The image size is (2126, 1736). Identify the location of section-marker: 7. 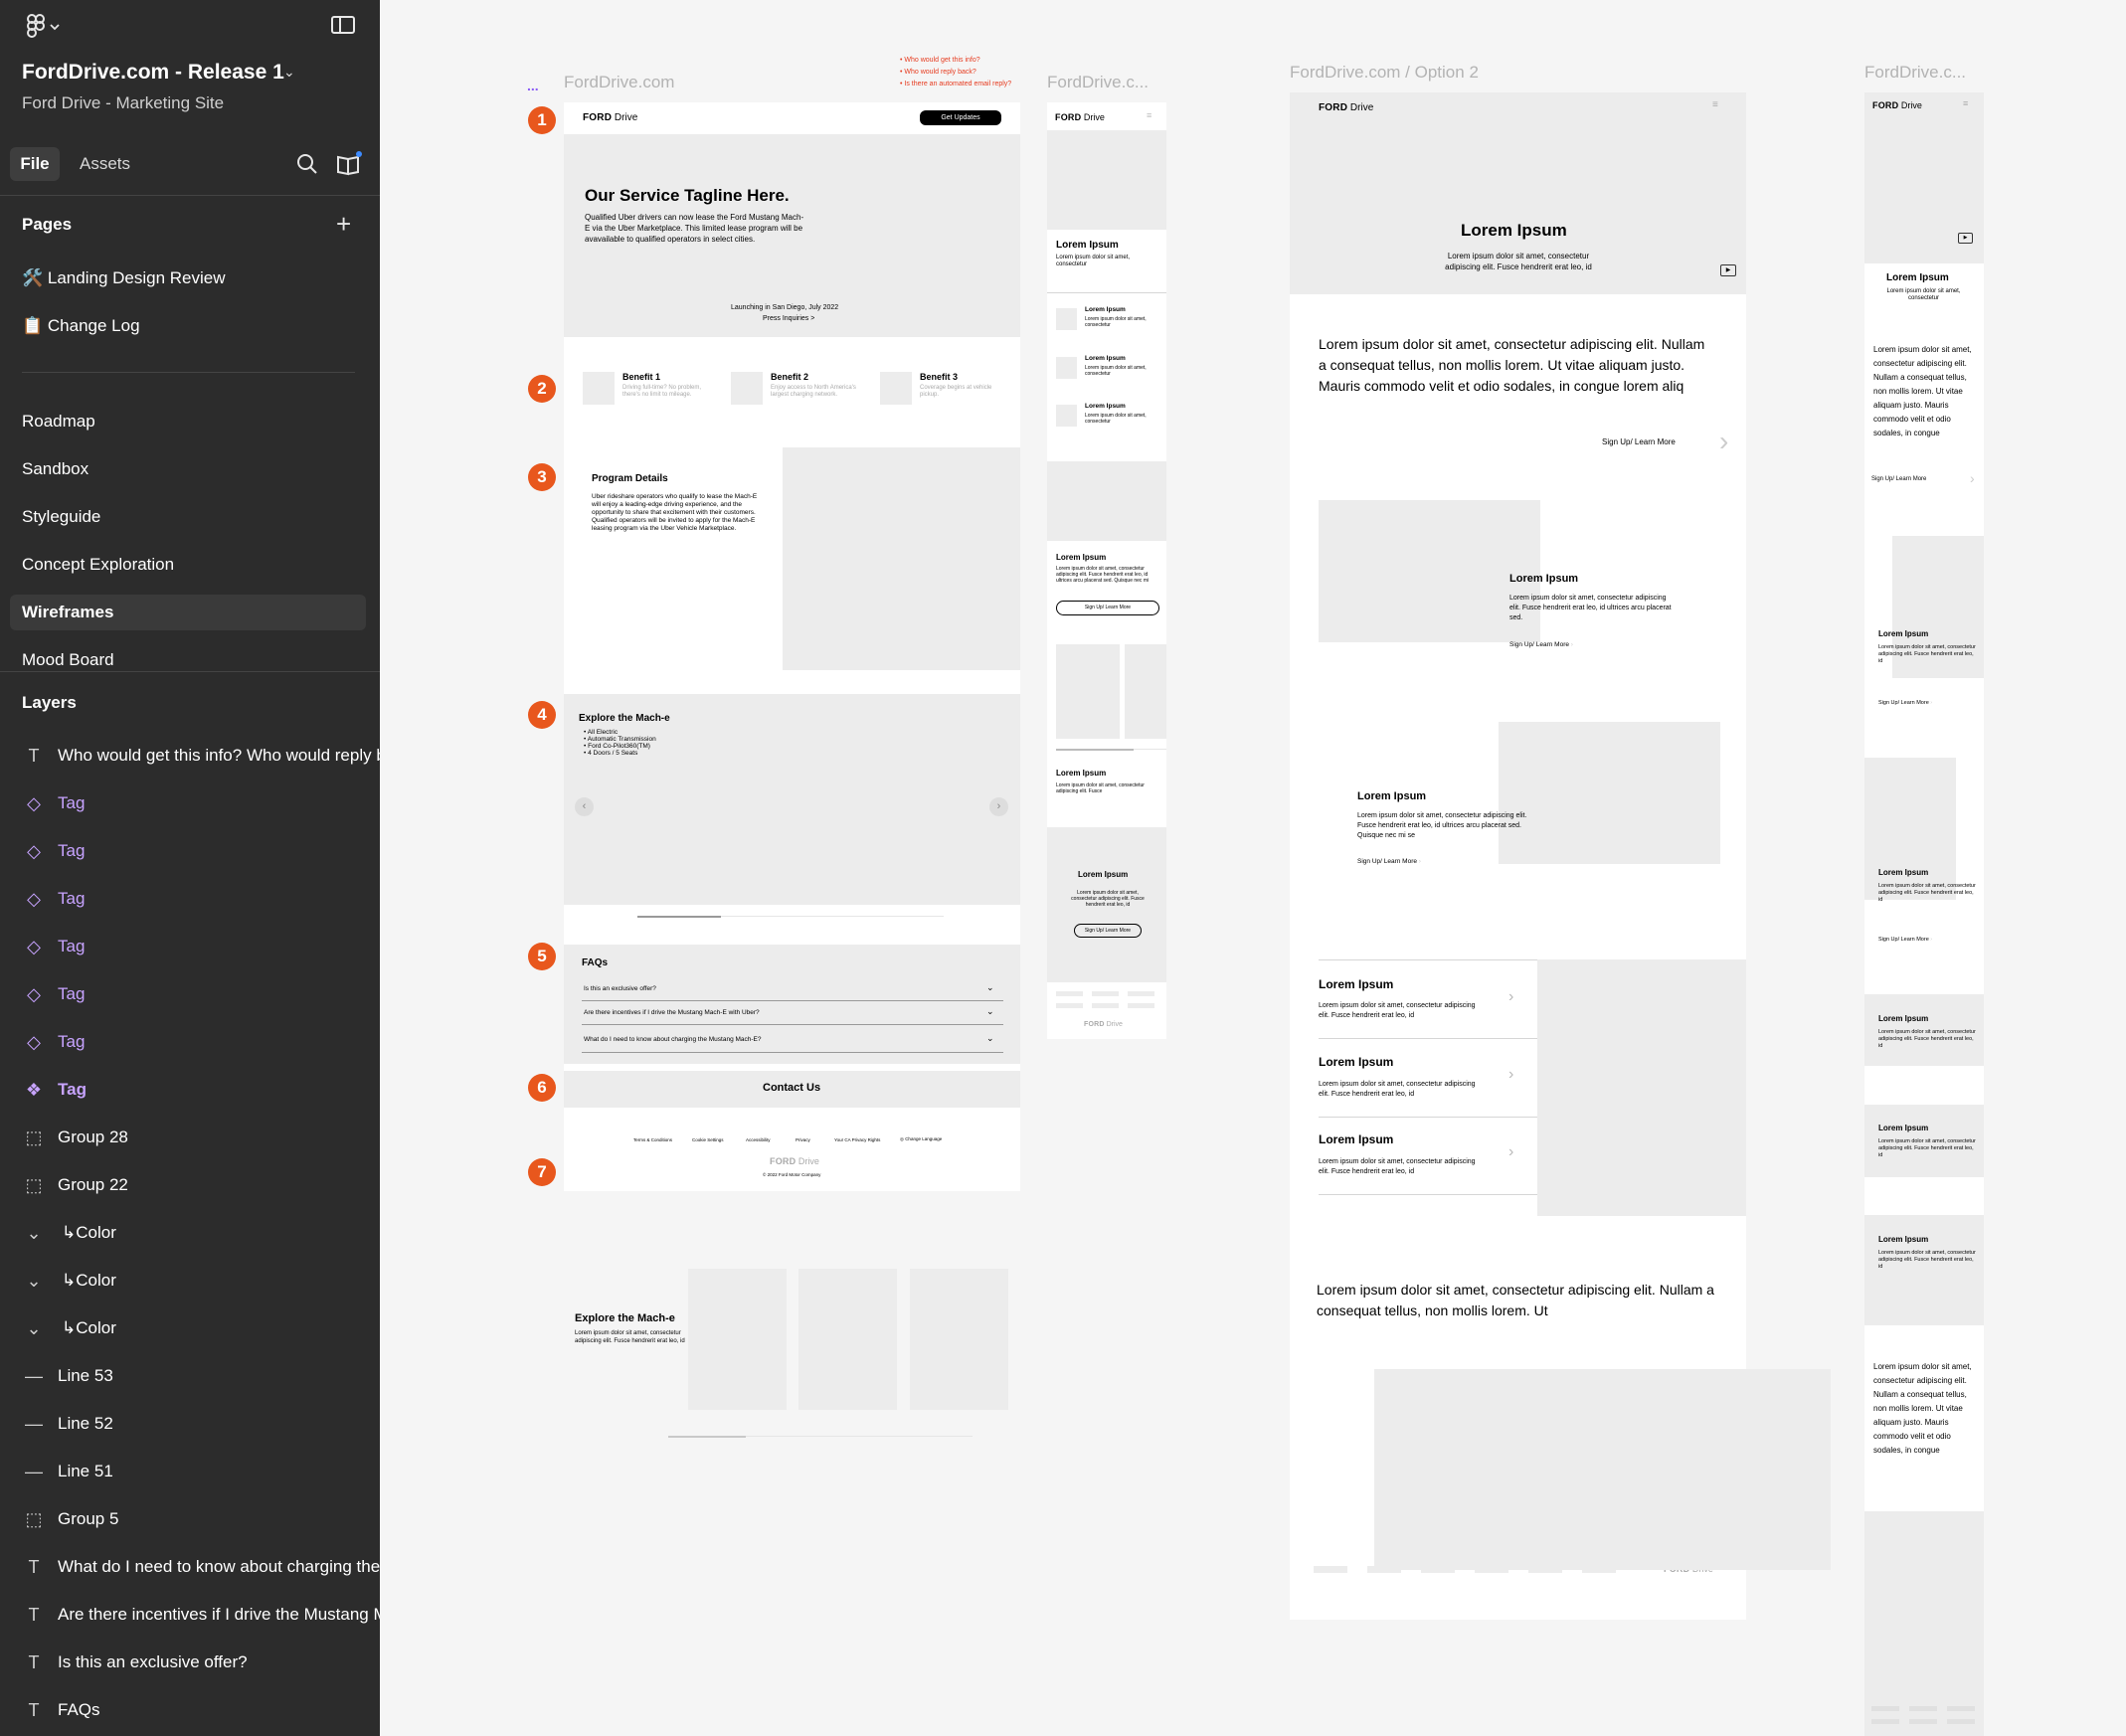
(542, 1172).